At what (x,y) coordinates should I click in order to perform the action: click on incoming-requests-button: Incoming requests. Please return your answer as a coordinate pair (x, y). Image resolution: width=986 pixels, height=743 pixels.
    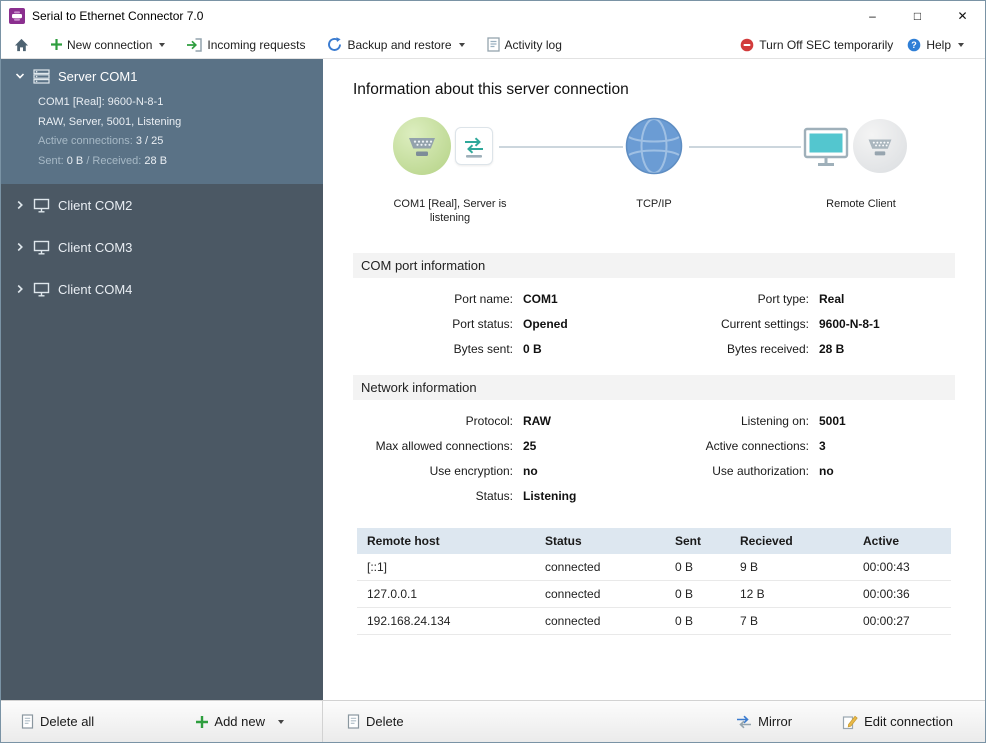
    Looking at the image, I should click on (246, 45).